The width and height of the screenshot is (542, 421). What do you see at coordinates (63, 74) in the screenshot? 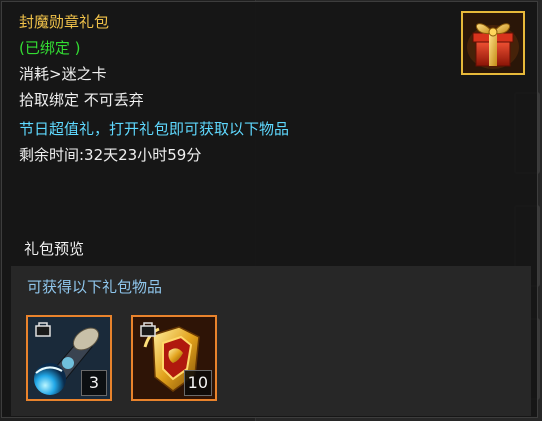
I see `consume-requirement: 消耗>迷之卡` at bounding box center [63, 74].